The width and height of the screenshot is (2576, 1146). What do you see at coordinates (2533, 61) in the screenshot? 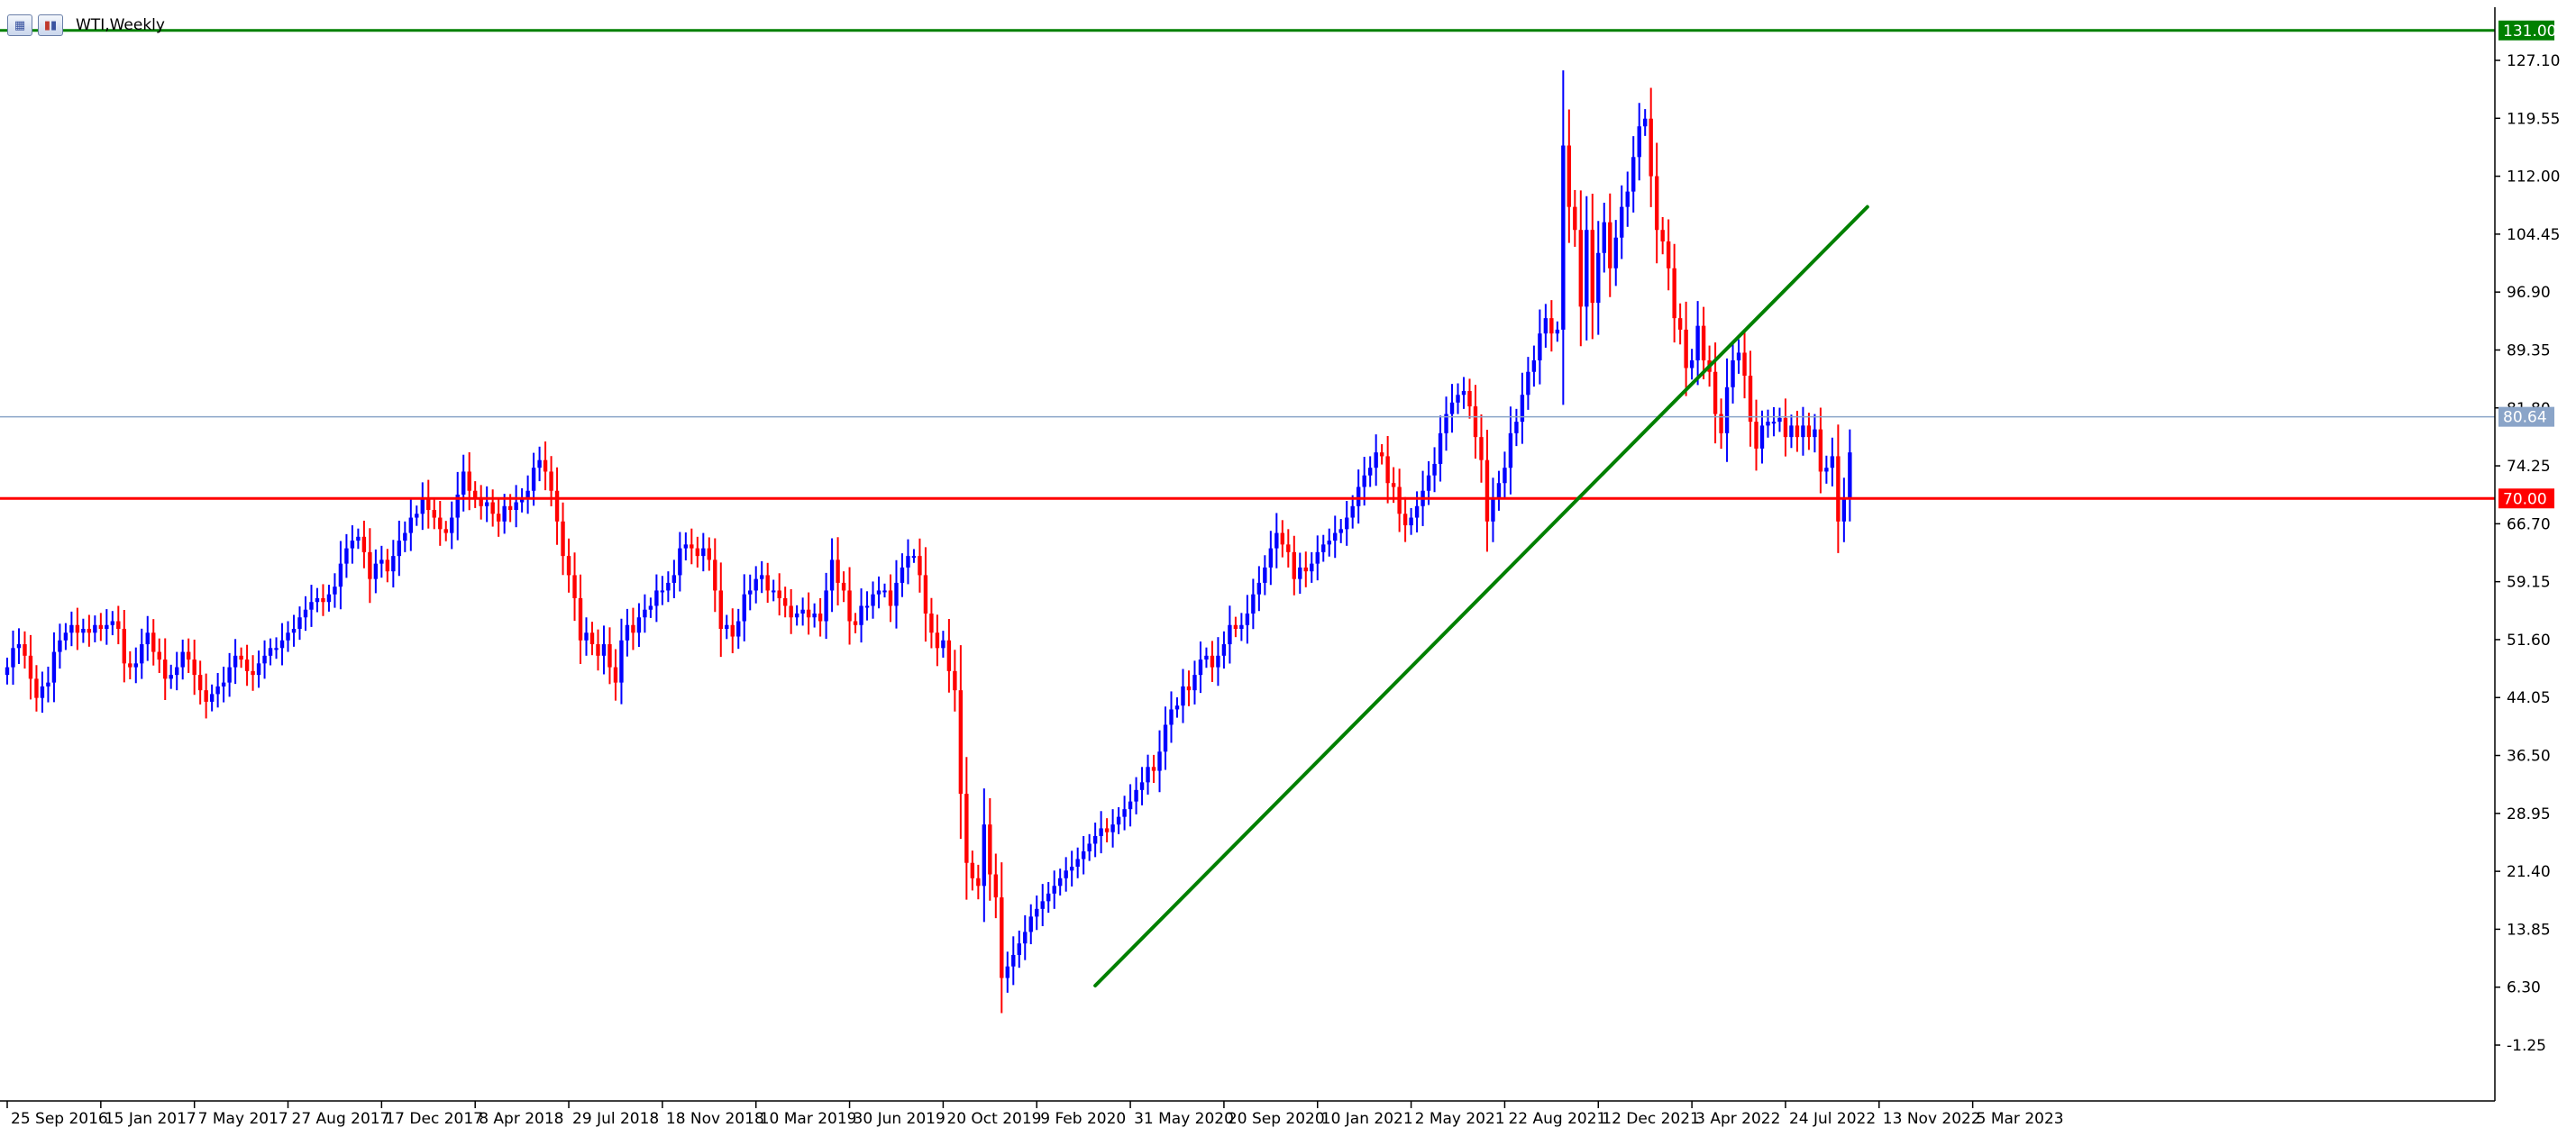
I see `price-tick-label: 127.10` at bounding box center [2533, 61].